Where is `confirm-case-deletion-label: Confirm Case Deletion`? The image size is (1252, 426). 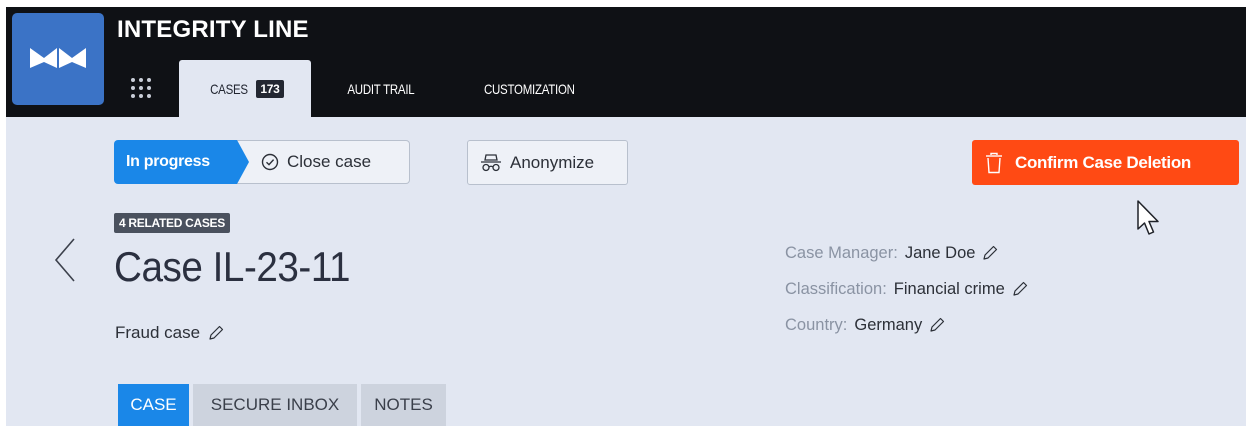 confirm-case-deletion-label: Confirm Case Deletion is located at coordinates (1103, 162).